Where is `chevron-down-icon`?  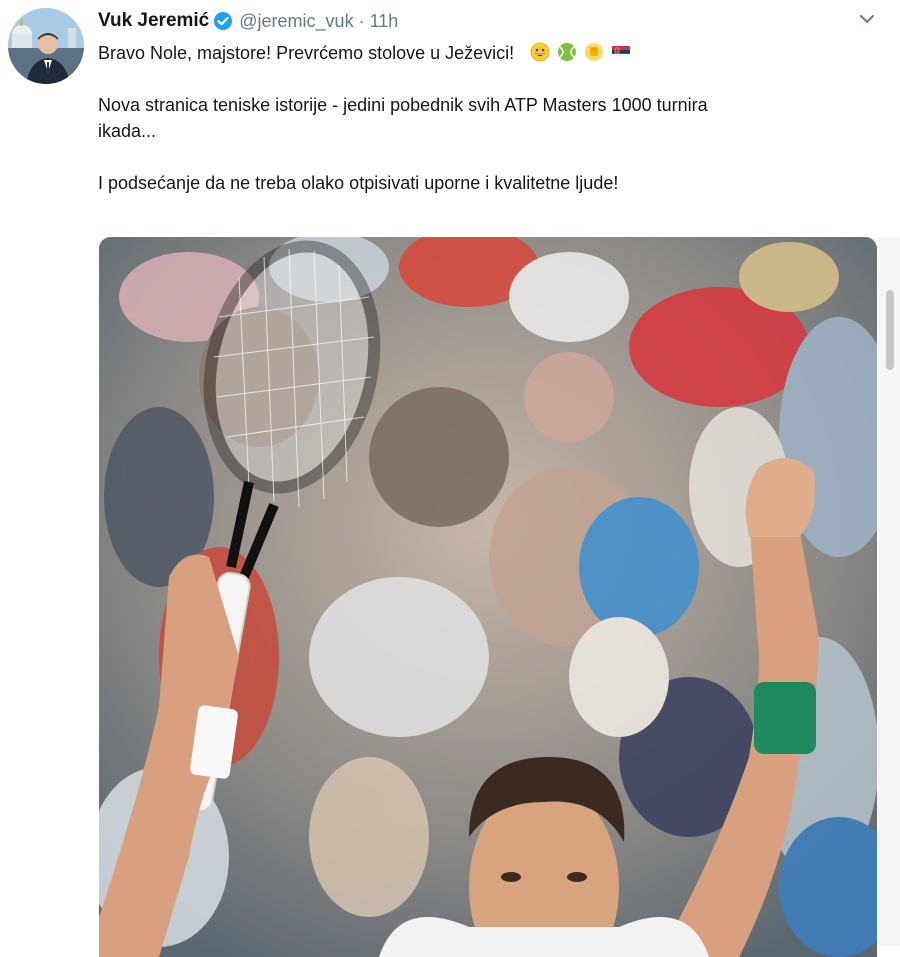 chevron-down-icon is located at coordinates (867, 19).